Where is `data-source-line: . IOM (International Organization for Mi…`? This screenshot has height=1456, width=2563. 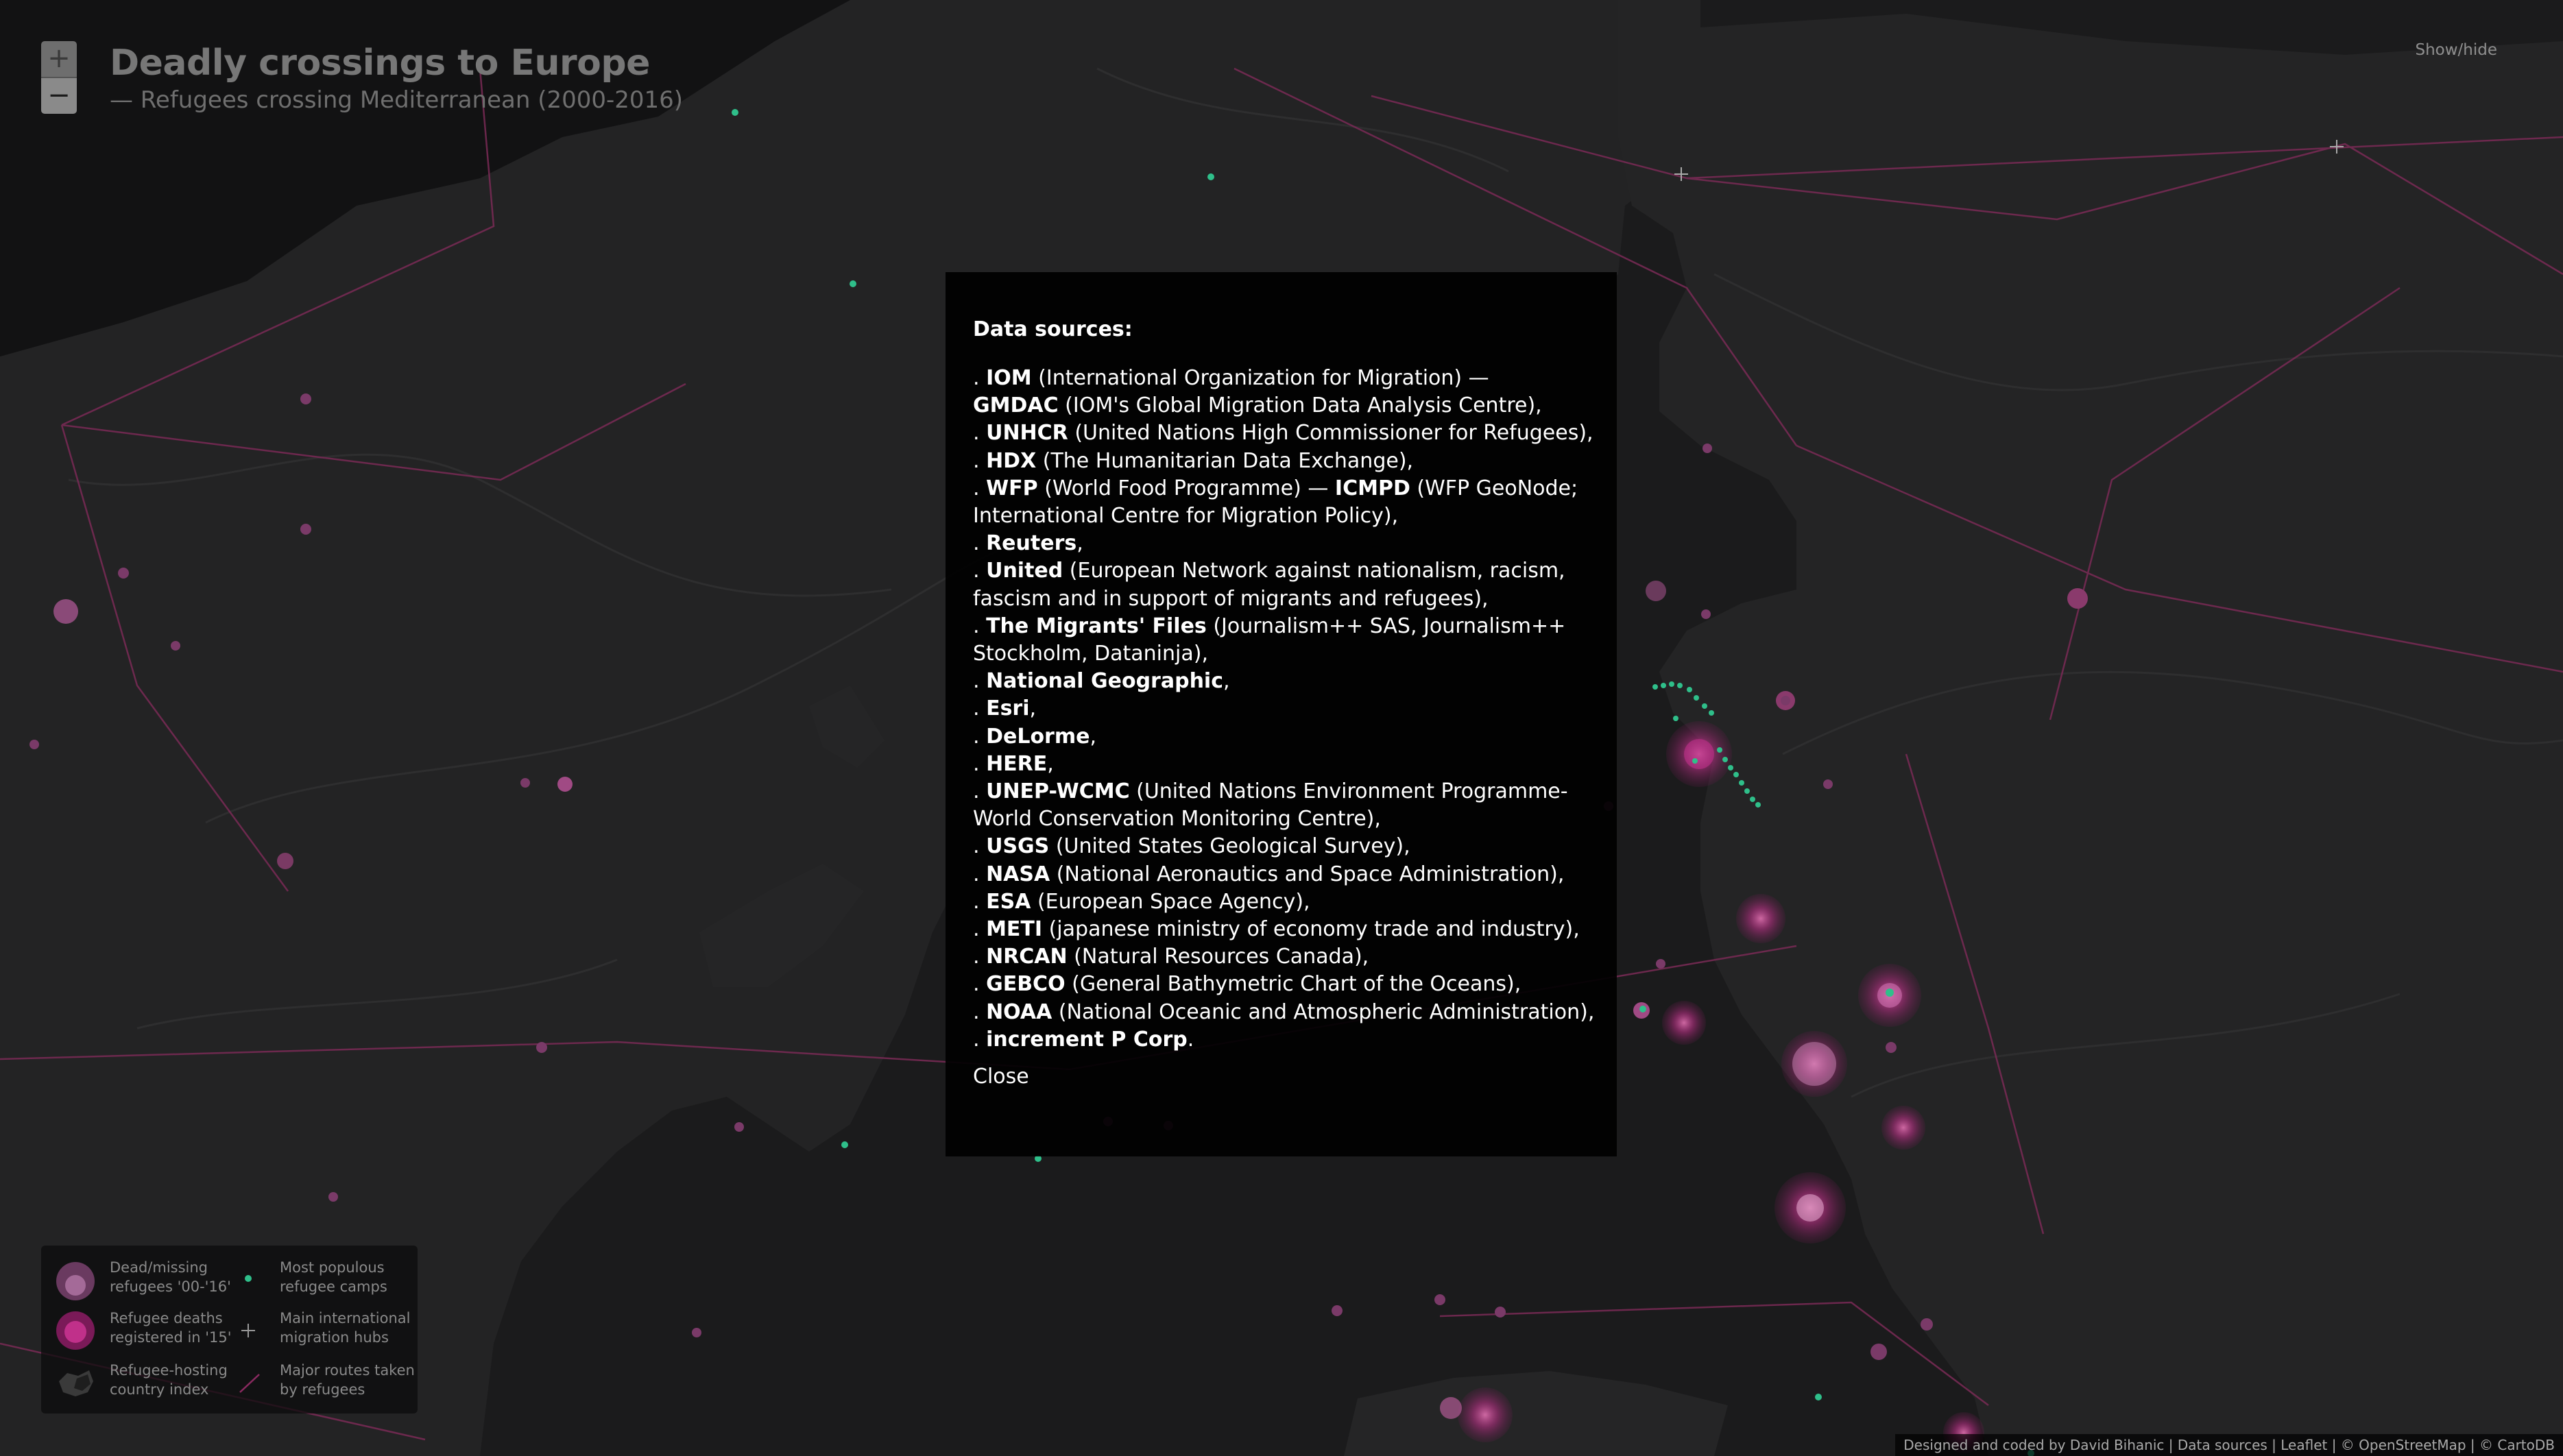
data-source-line: . IOM (International Organization for Mi… is located at coordinates (1231, 378).